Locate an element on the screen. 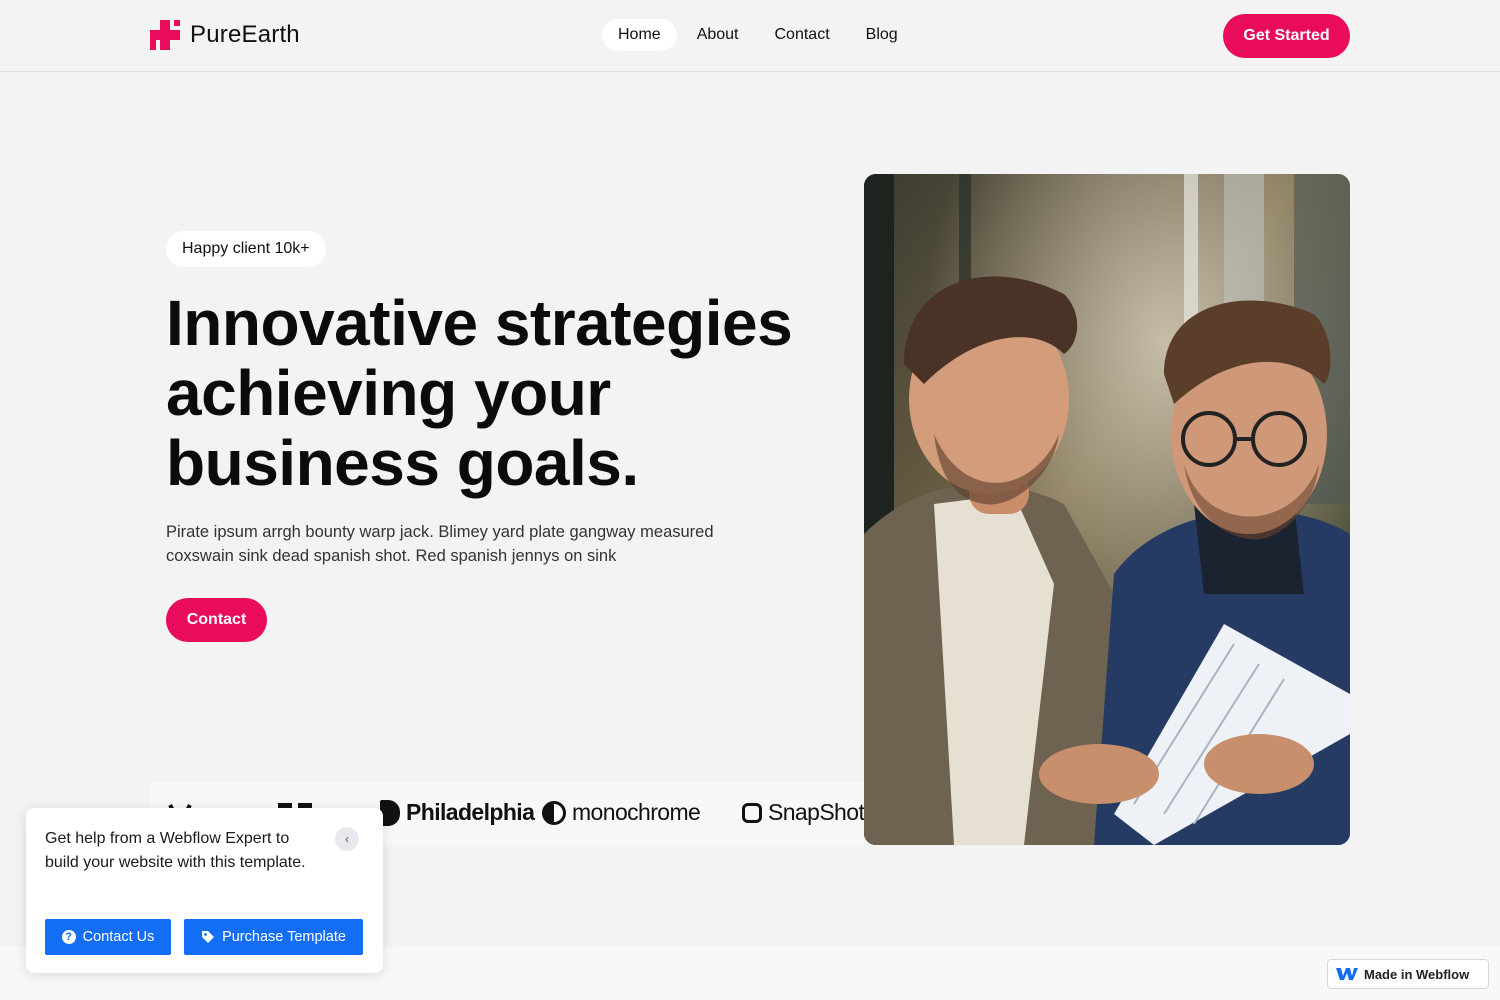  philadelphia-logo-icon is located at coordinates (390, 812).